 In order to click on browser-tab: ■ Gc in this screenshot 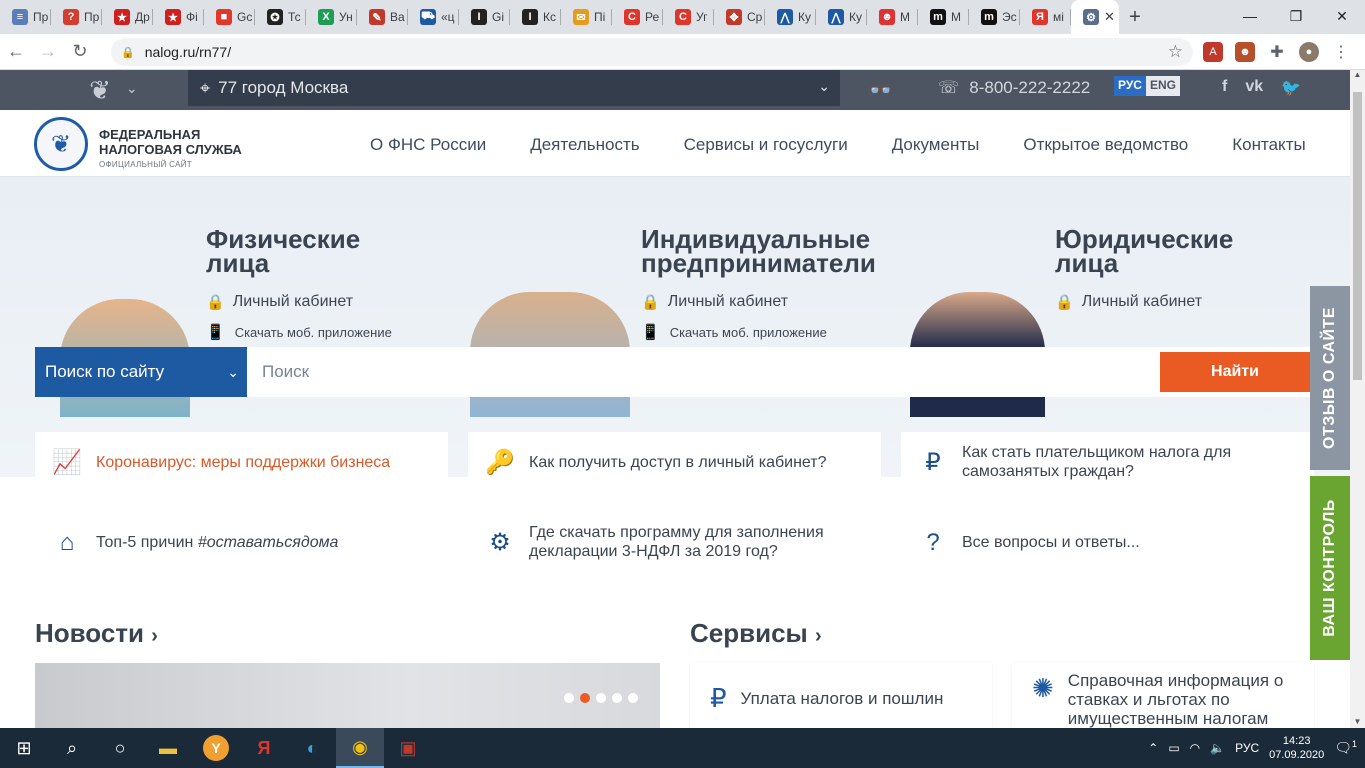, I will do `click(229, 17)`.